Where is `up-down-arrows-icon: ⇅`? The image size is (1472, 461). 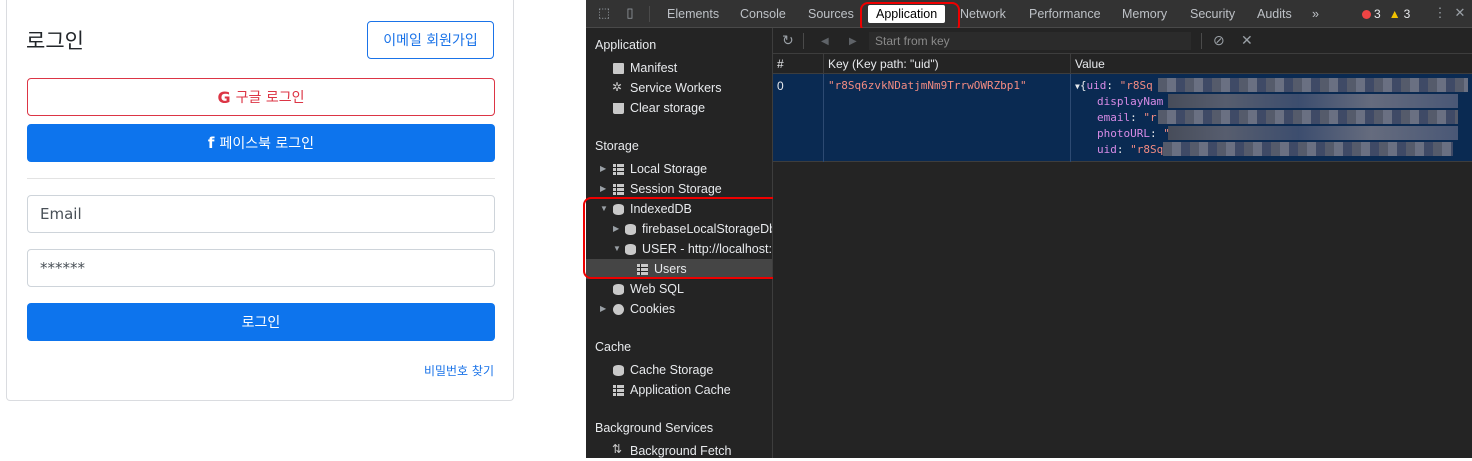 up-down-arrows-icon: ⇅ is located at coordinates (617, 449).